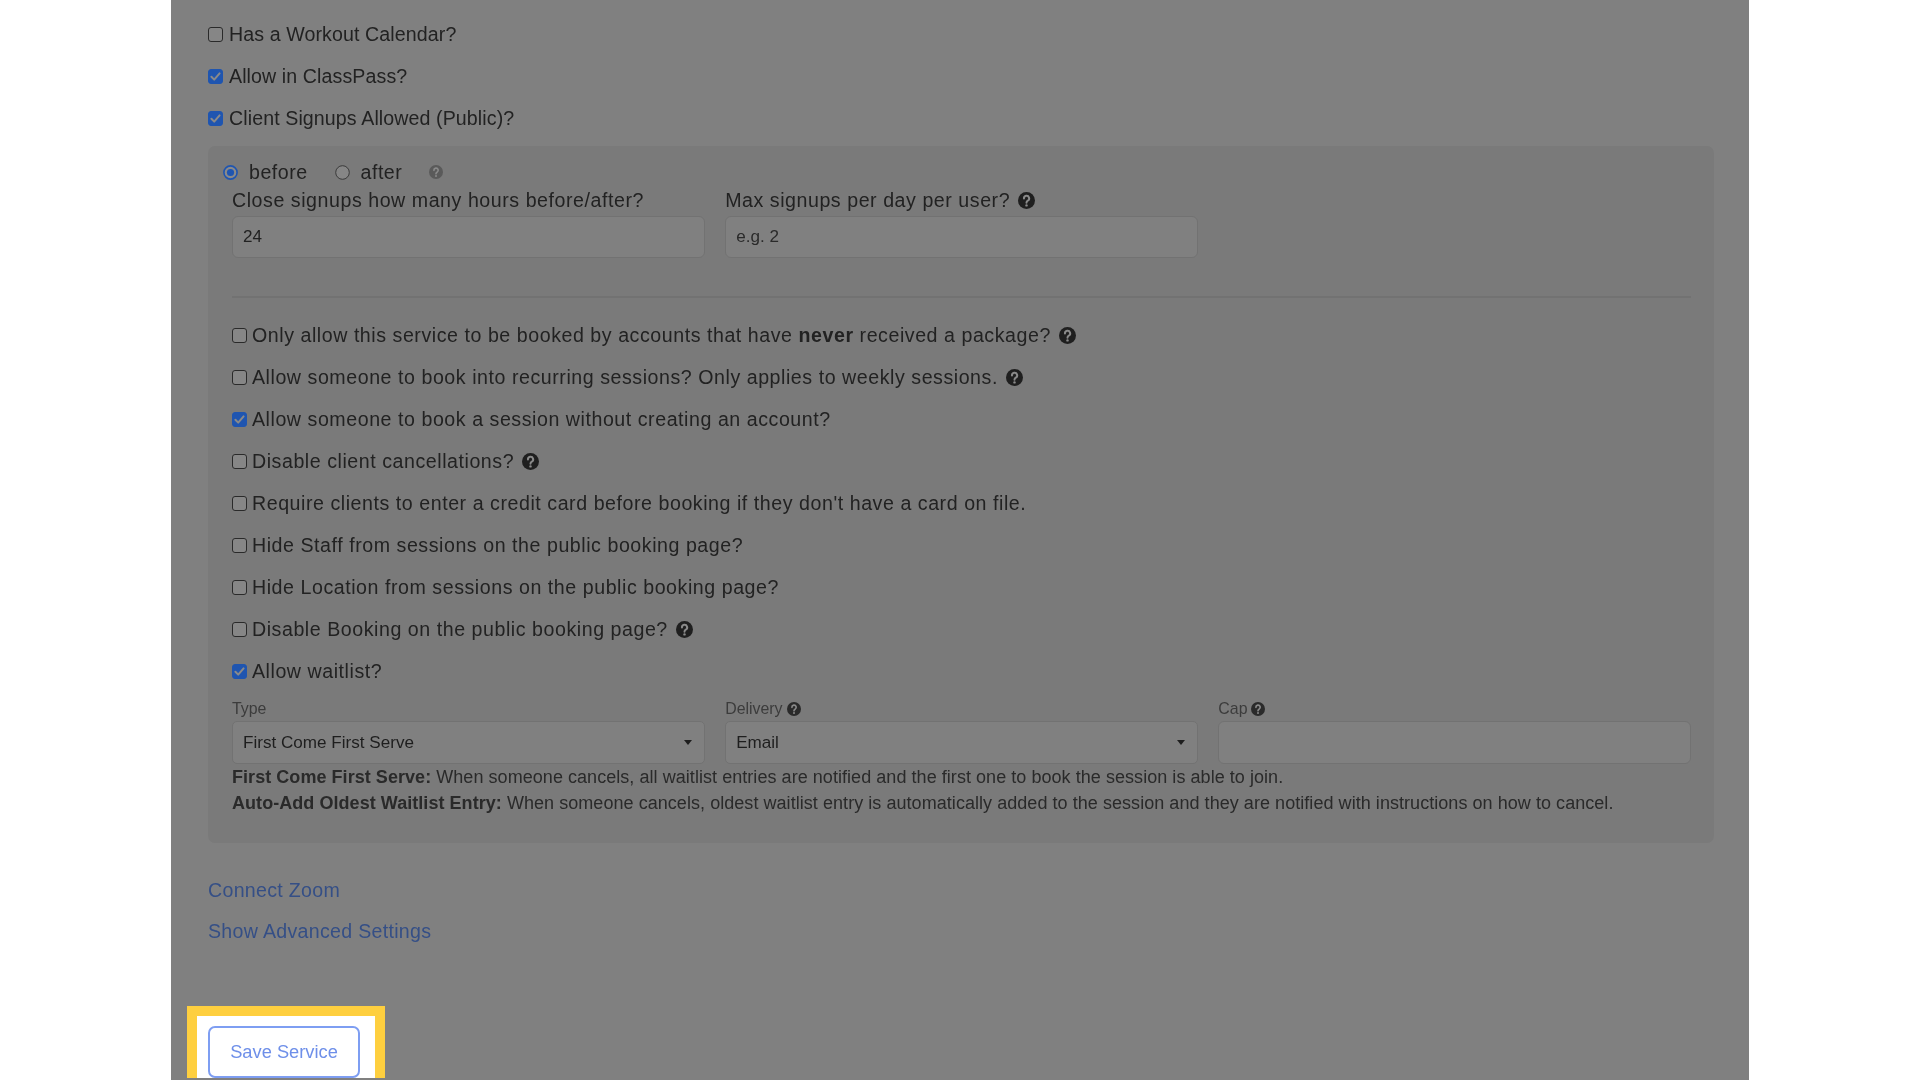 The width and height of the screenshot is (1920, 1080). I want to click on checkbox-label: Hide Location from sessions on the public booking page?, so click(515, 587).